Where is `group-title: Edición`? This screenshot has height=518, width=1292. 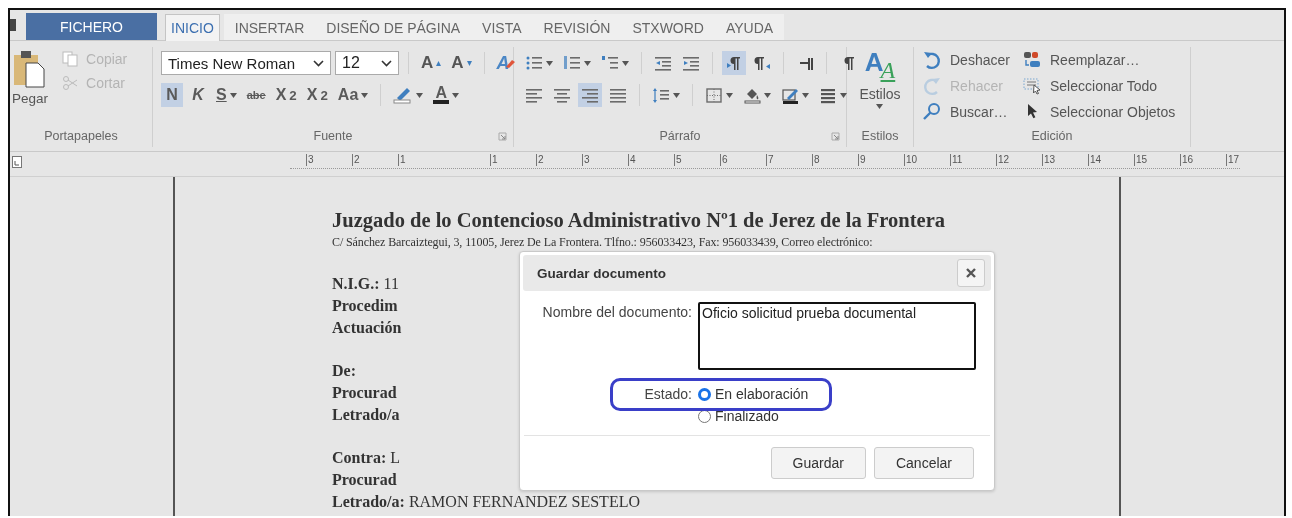 group-title: Edición is located at coordinates (1052, 137).